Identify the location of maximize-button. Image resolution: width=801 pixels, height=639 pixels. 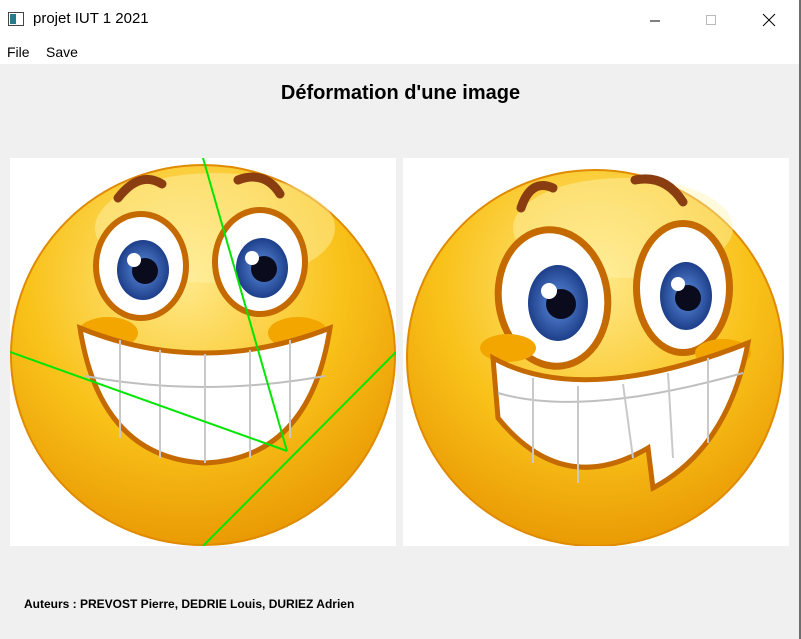
(711, 20).